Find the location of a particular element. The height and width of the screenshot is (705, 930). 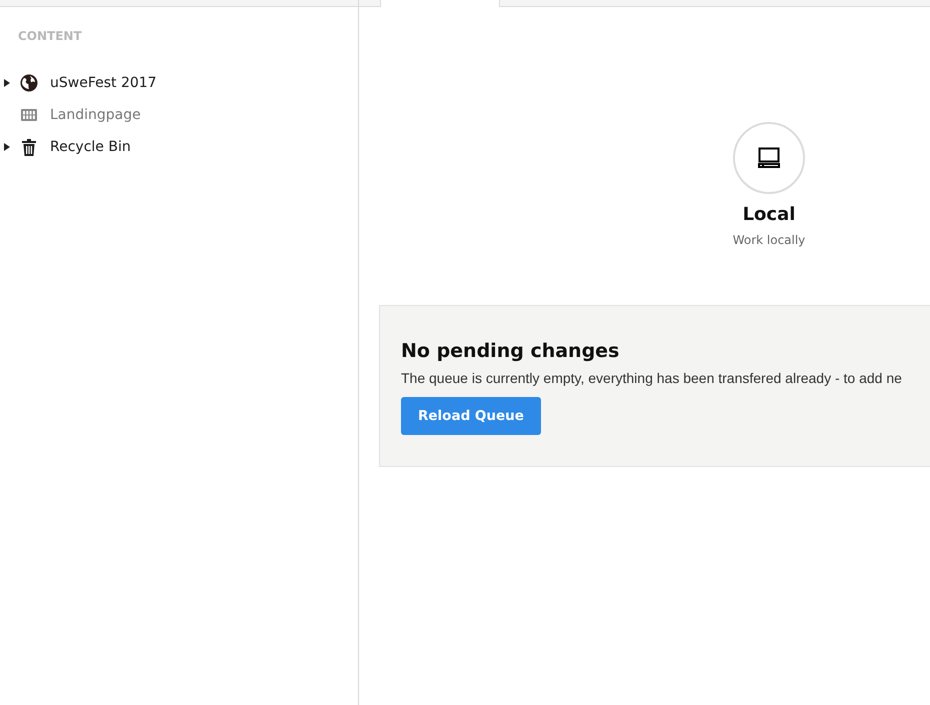

target-circle is located at coordinates (769, 158).